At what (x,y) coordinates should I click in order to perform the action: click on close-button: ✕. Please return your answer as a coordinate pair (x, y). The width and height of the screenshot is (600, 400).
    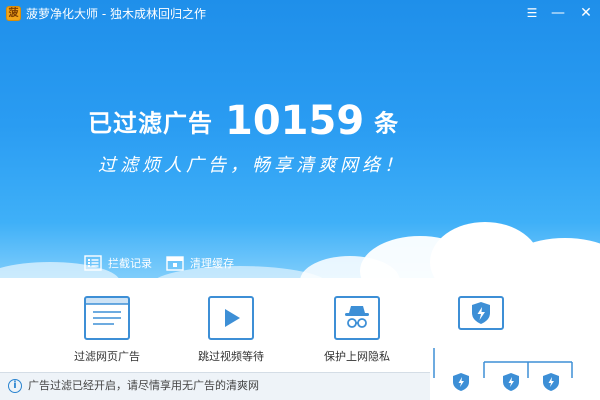
    Looking at the image, I should click on (586, 13).